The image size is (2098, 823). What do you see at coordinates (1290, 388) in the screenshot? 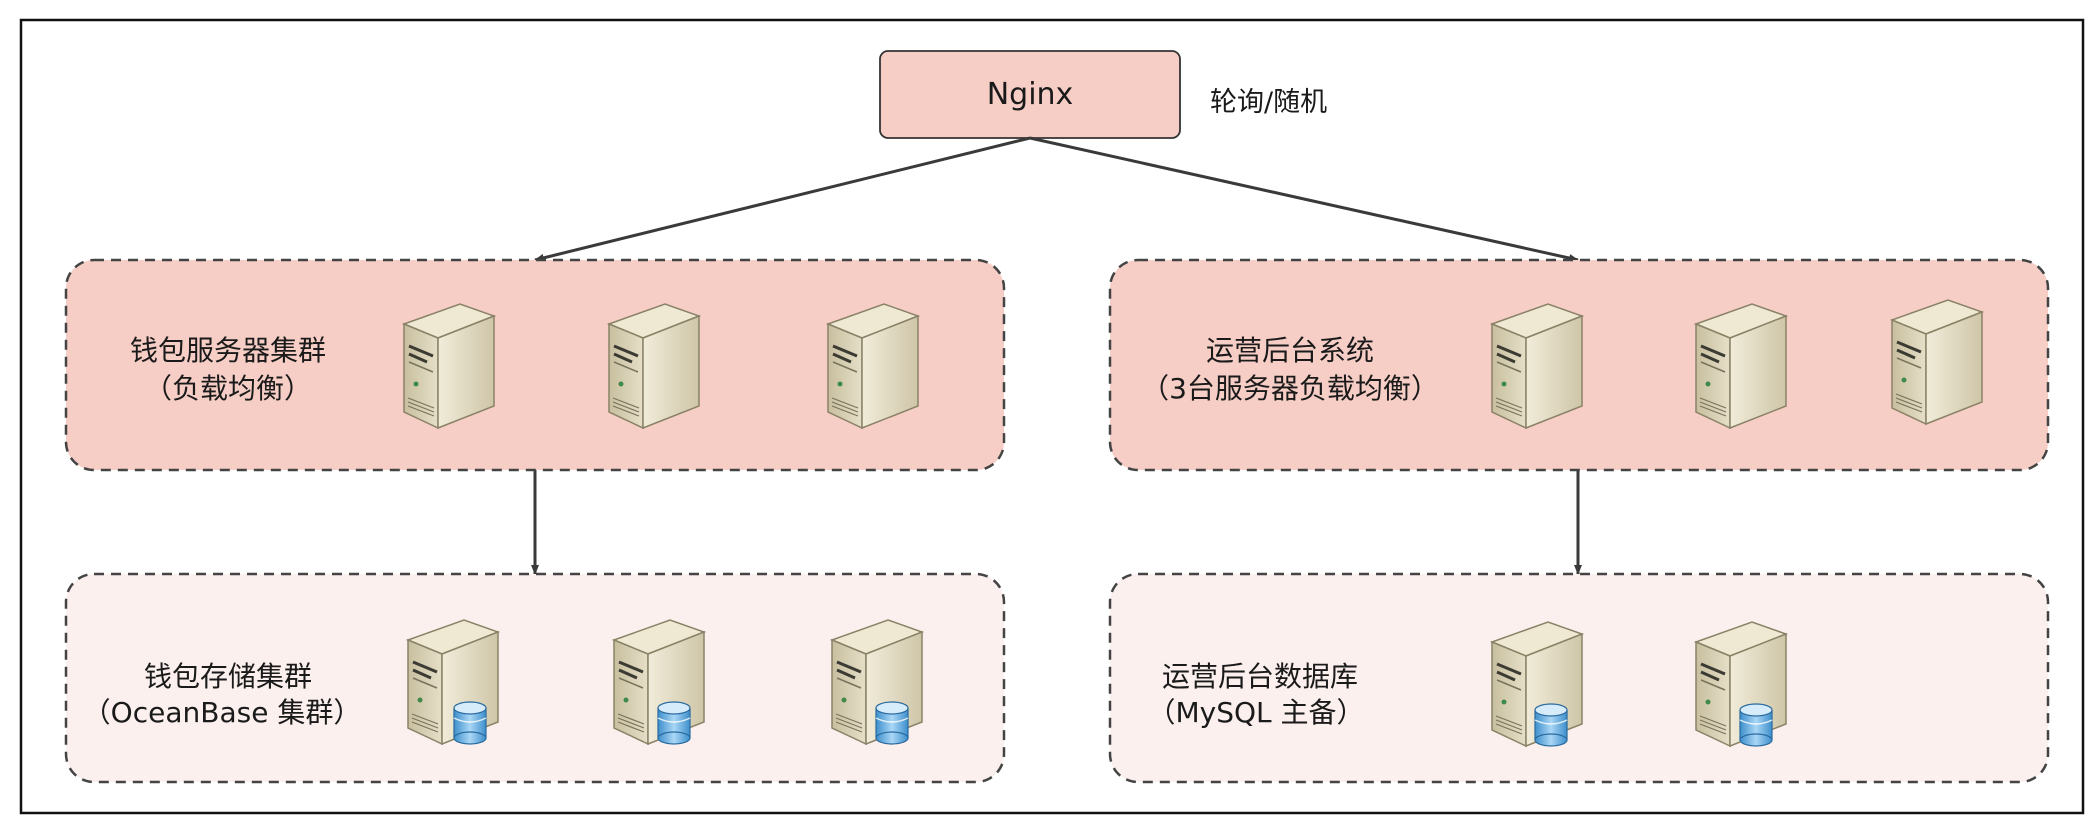
I see `ops-backend-cluster-subtitle: （3台服务器负载均衡）` at bounding box center [1290, 388].